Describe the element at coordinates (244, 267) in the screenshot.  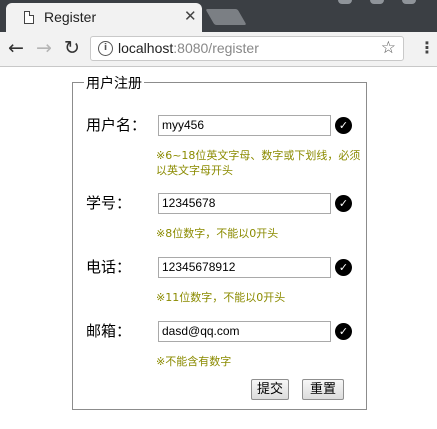
I see `phone-input: 12345678912` at that location.